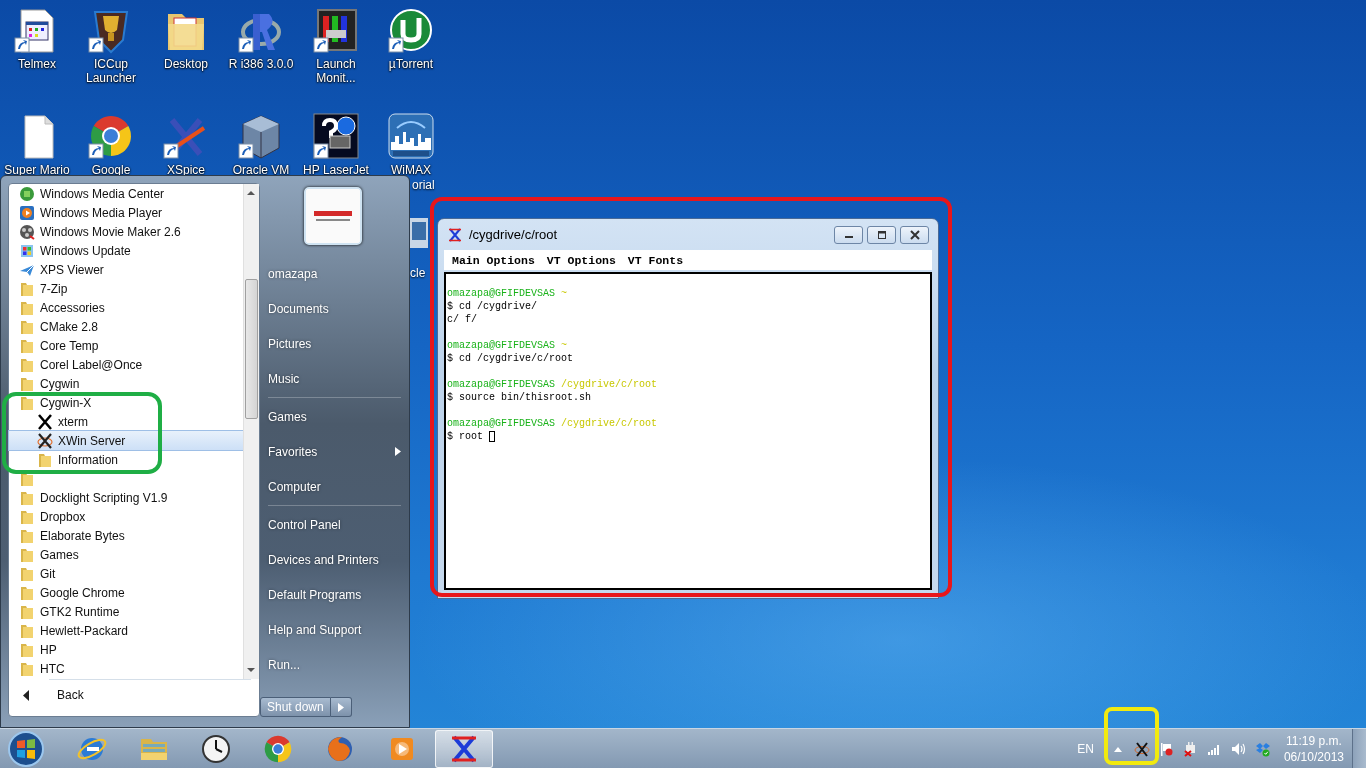 The height and width of the screenshot is (768, 1366). What do you see at coordinates (126, 326) in the screenshot?
I see `program-item: CMake 2.8` at bounding box center [126, 326].